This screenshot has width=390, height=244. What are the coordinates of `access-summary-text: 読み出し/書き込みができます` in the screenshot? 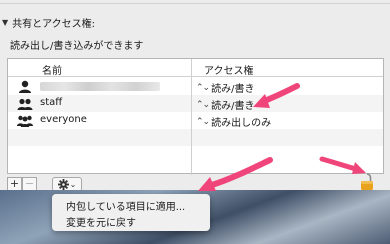 It's located at (77, 46).